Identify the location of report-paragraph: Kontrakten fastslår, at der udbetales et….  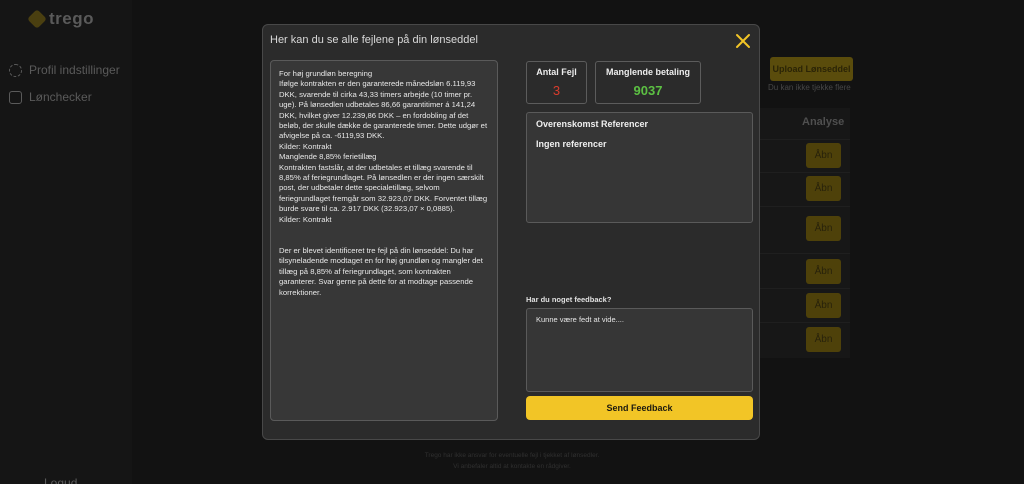
(383, 188).